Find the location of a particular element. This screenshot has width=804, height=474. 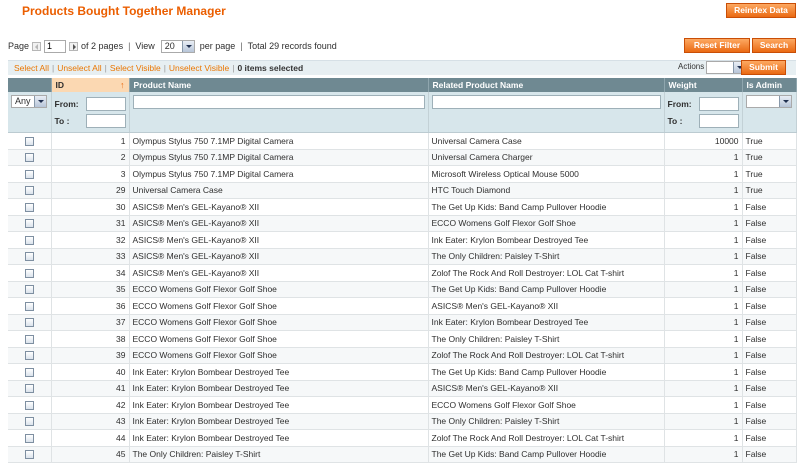

product-name-filter-input is located at coordinates (278, 102).